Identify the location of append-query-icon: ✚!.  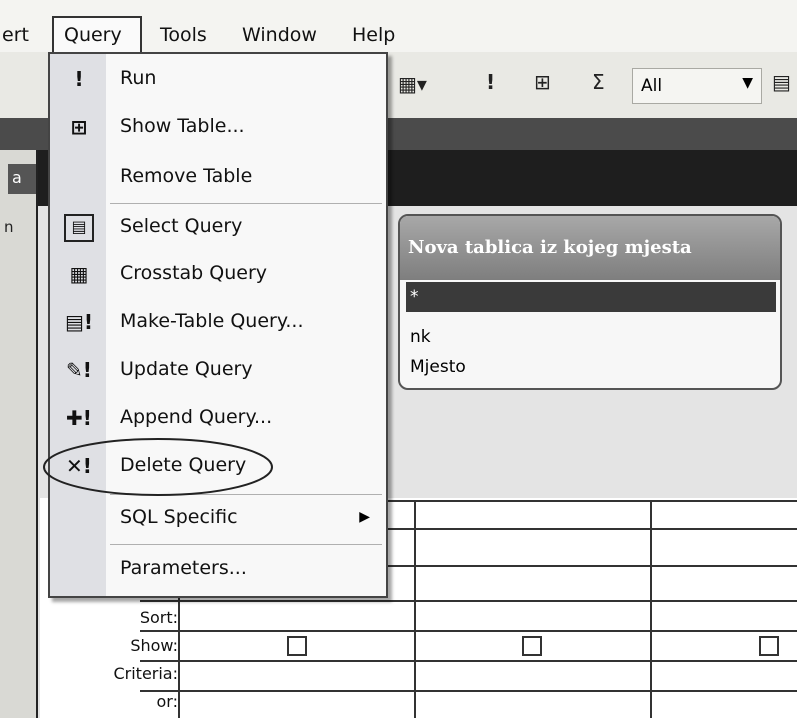
(79, 418).